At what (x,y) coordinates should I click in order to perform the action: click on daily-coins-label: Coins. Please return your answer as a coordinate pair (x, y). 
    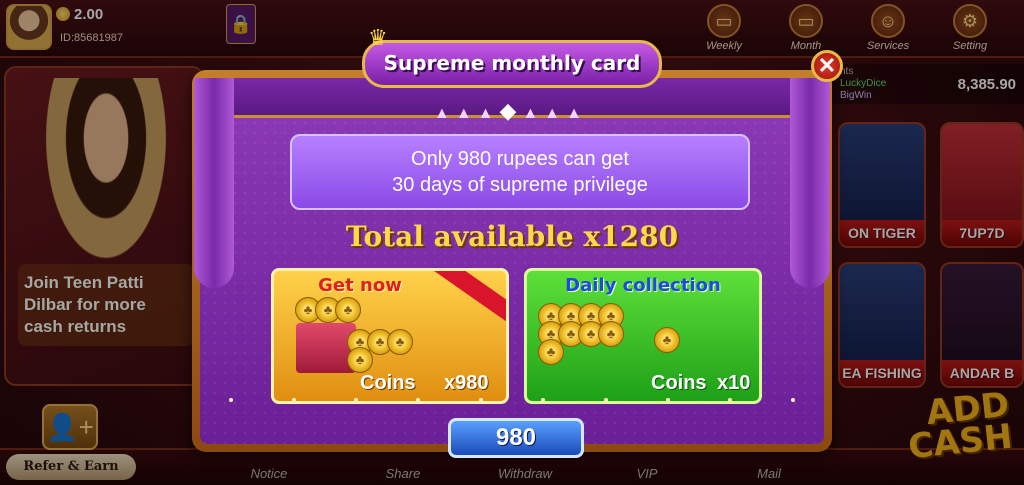
    Looking at the image, I should click on (679, 383).